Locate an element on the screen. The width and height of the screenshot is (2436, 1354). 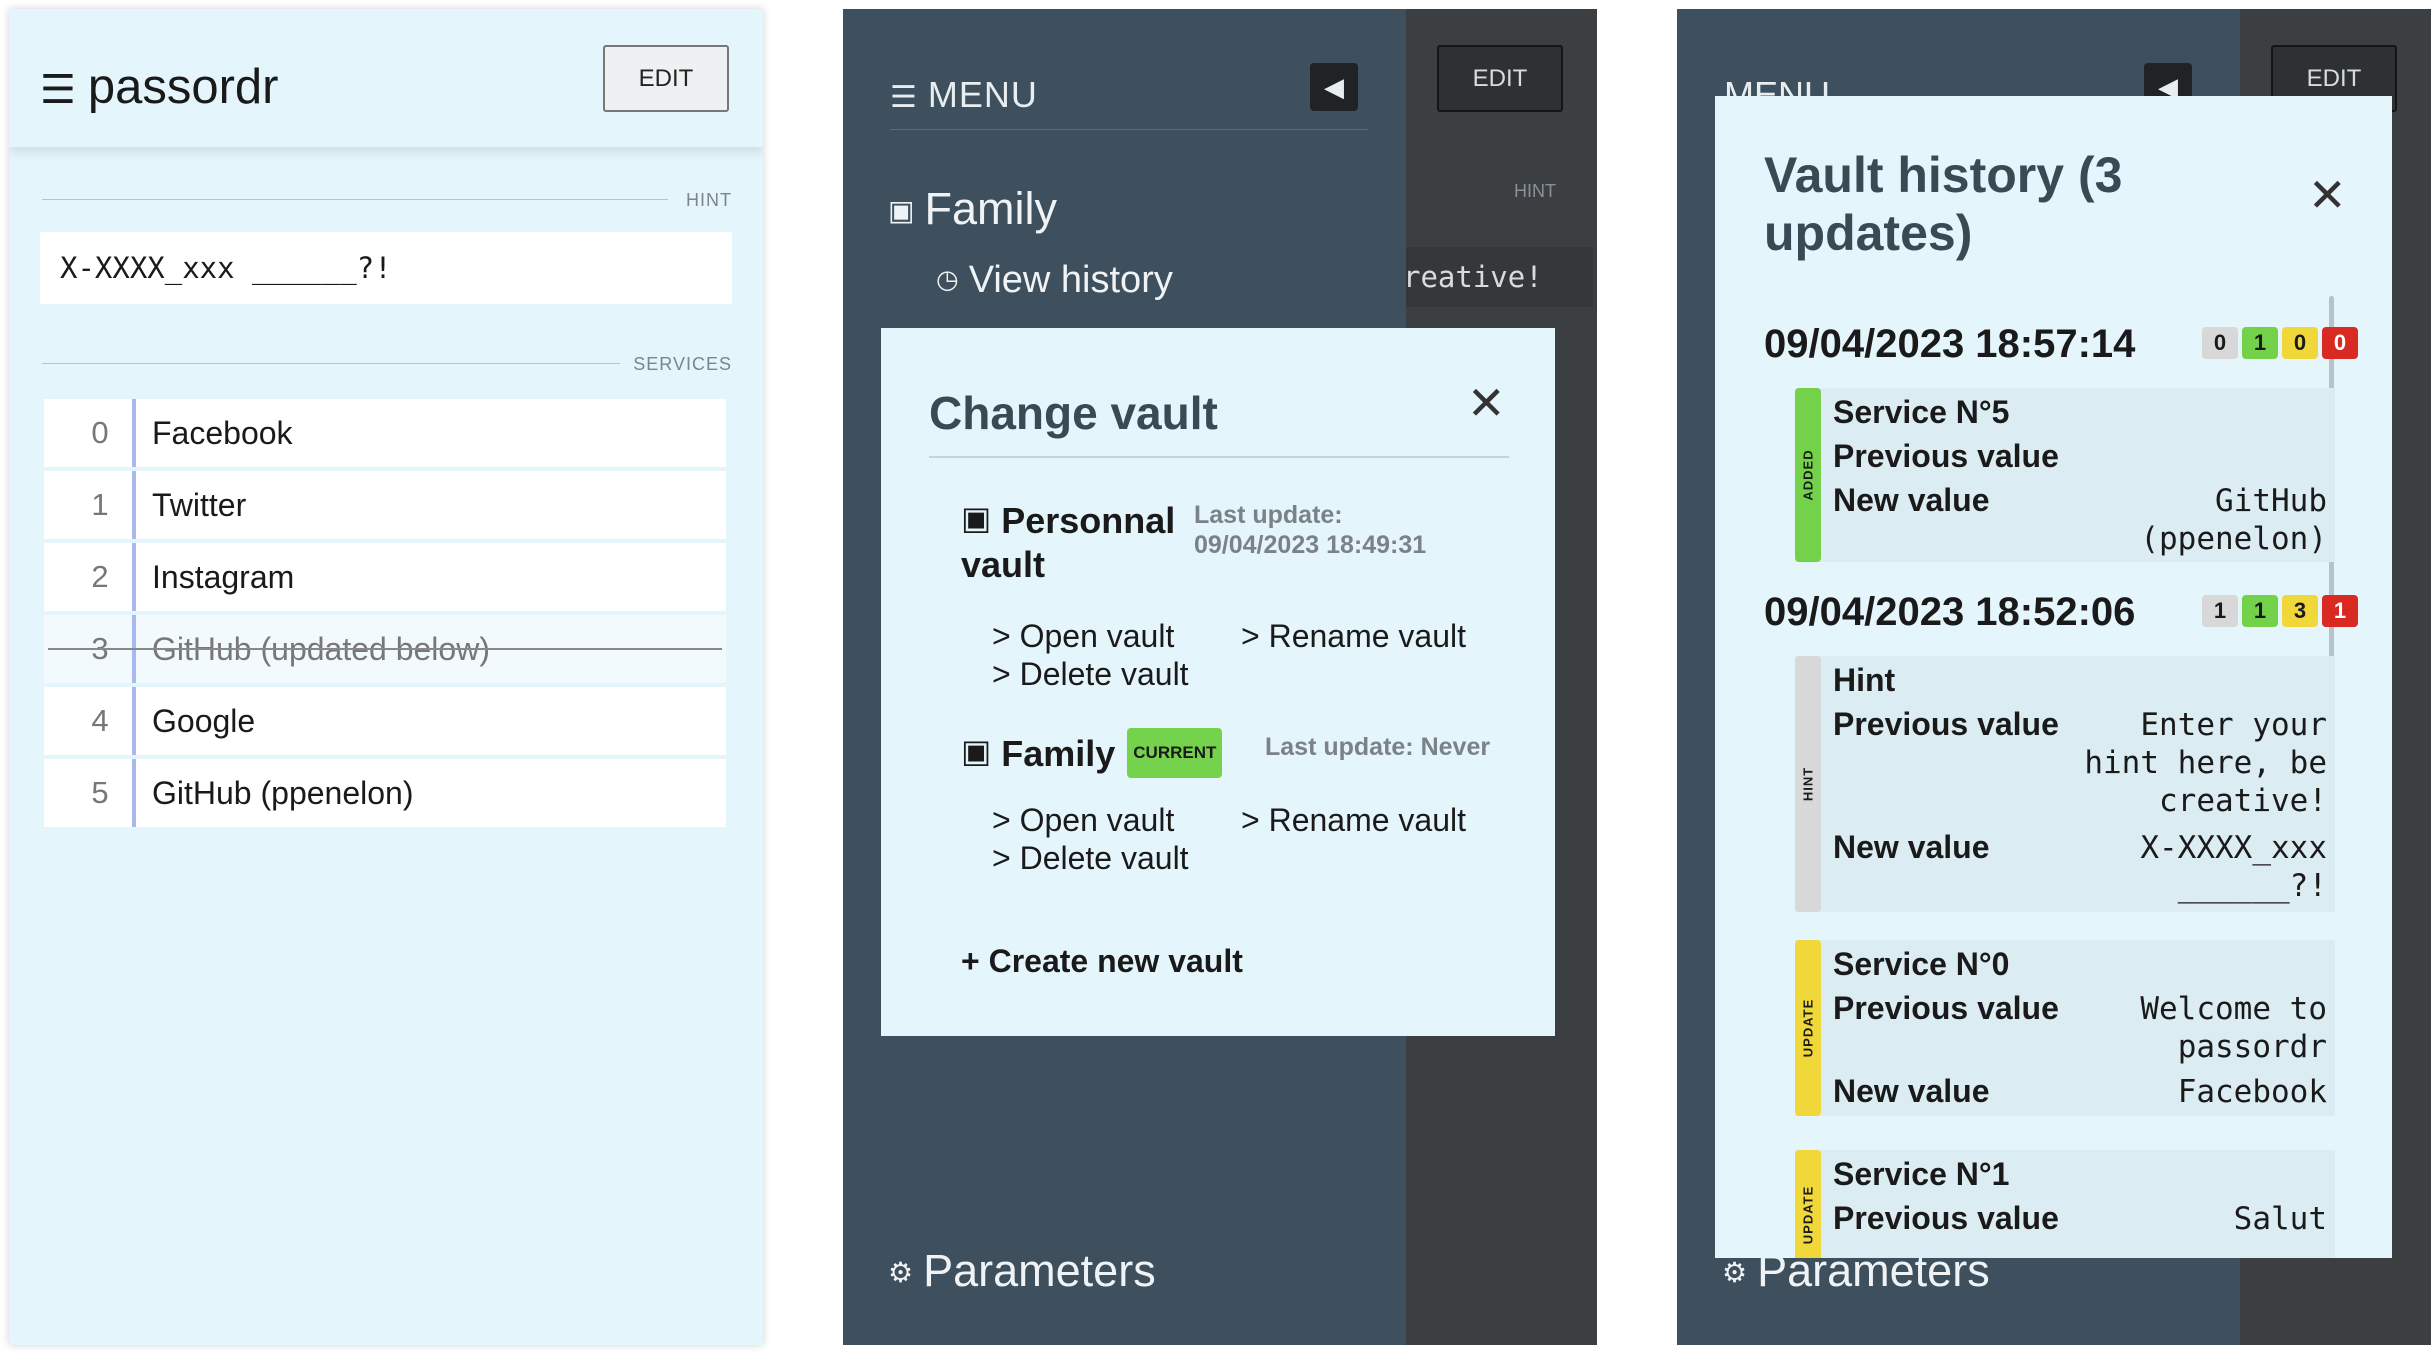
entry-counts: 0 1 0 0 is located at coordinates (2280, 343).